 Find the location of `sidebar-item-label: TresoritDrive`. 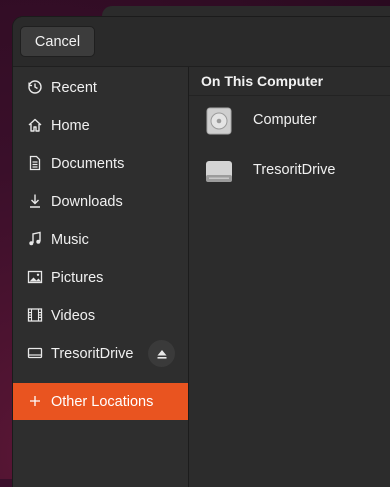

sidebar-item-label: TresoritDrive is located at coordinates (92, 353).